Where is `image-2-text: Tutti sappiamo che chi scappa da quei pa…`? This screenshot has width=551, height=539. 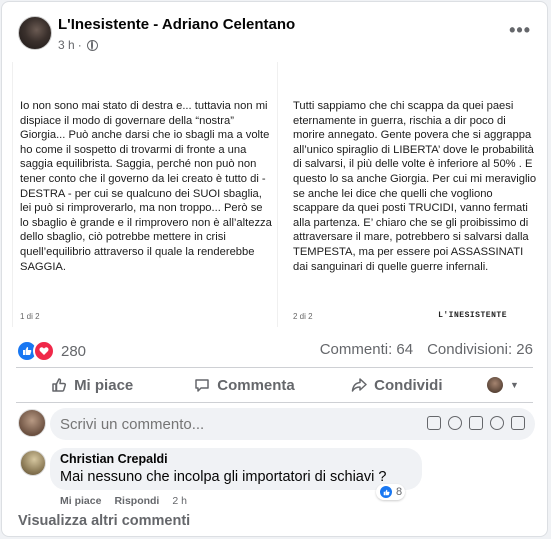
image-2-text: Tutti sappiamo che chi scappa da quei pa… is located at coordinates (415, 186).